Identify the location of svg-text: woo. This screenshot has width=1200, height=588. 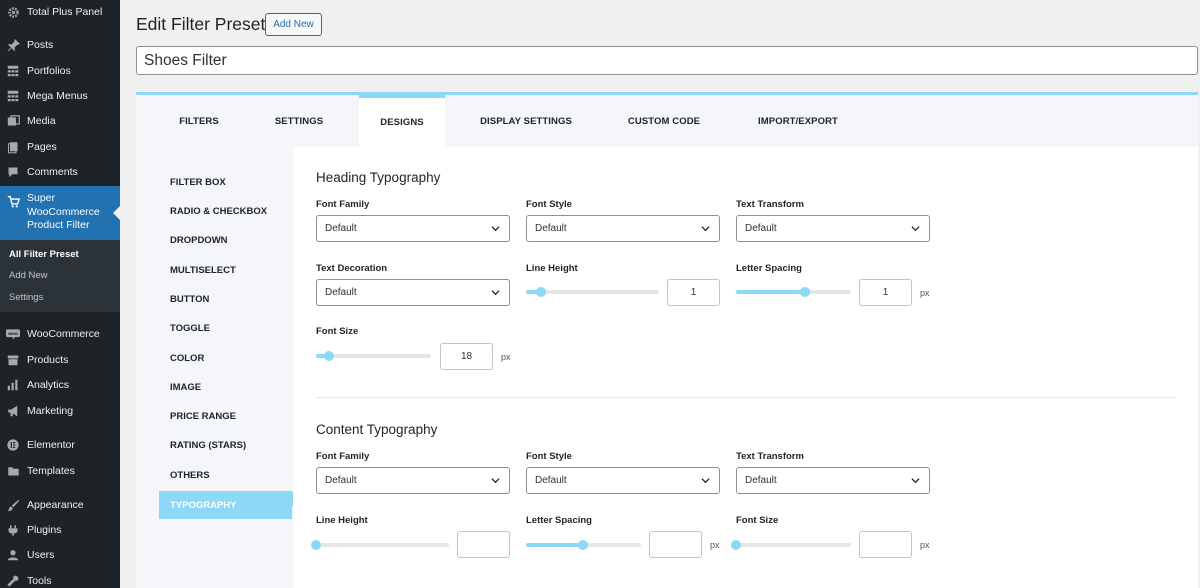
(13, 334).